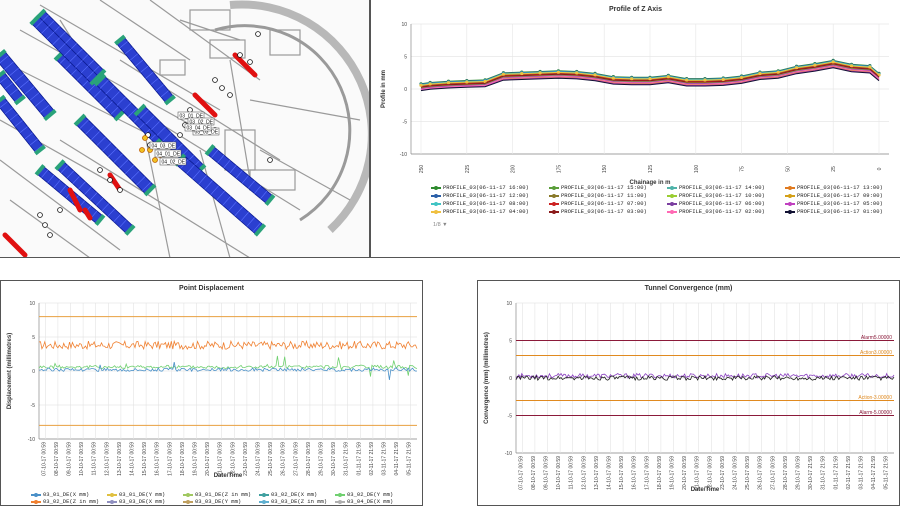 The width and height of the screenshot is (900, 506). What do you see at coordinates (604, 211) in the screenshot?
I see `legend-label: PROFILE_03(06-11-17 03:00)` at bounding box center [604, 211].